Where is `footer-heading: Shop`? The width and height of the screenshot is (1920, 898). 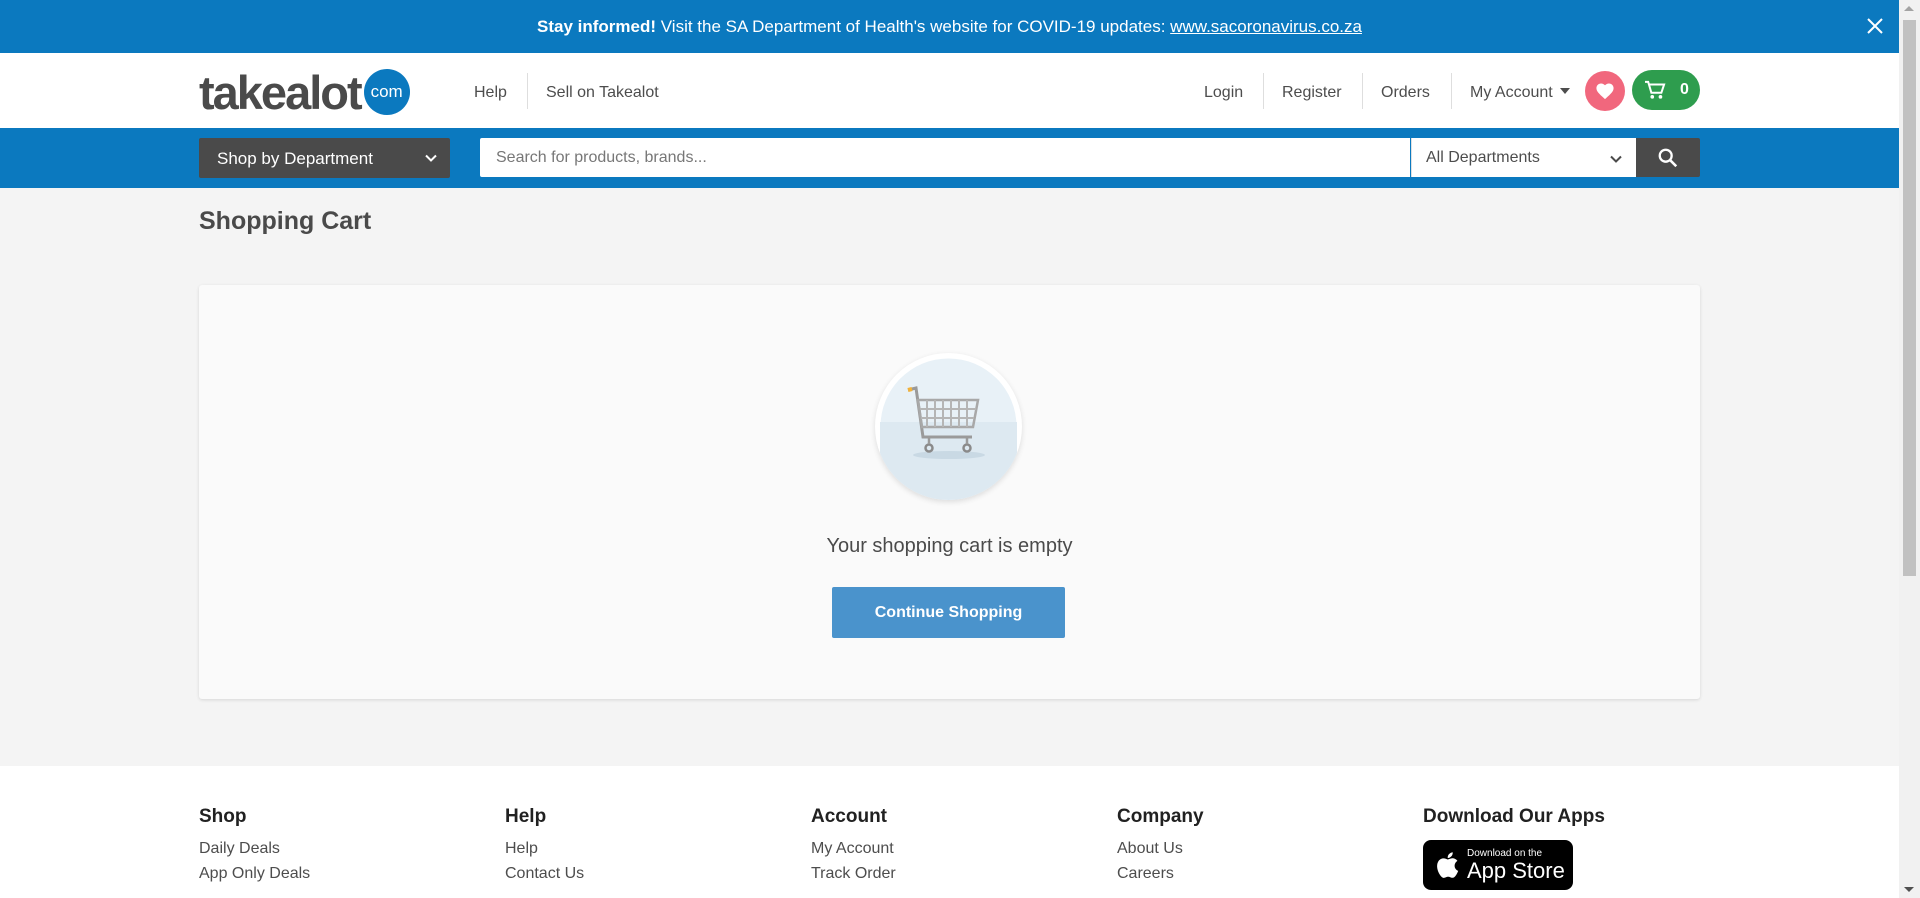
footer-heading: Shop is located at coordinates (223, 816).